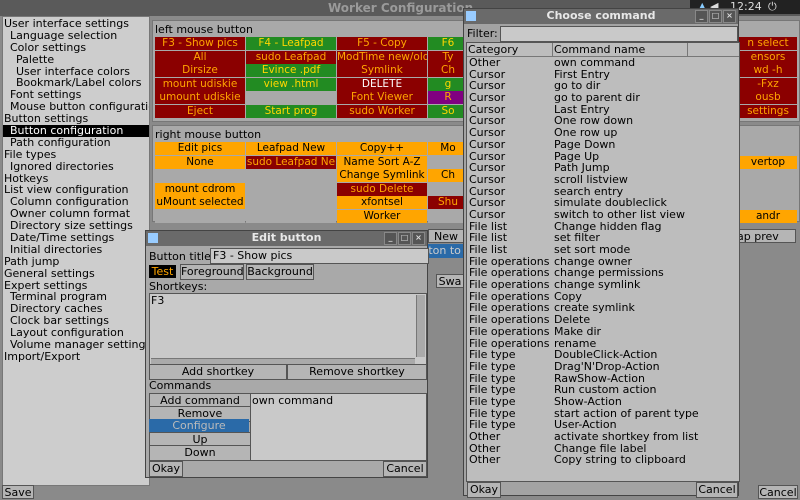 This screenshot has height=500, width=800. I want to click on grid-button: uMount selected, so click(200, 202).